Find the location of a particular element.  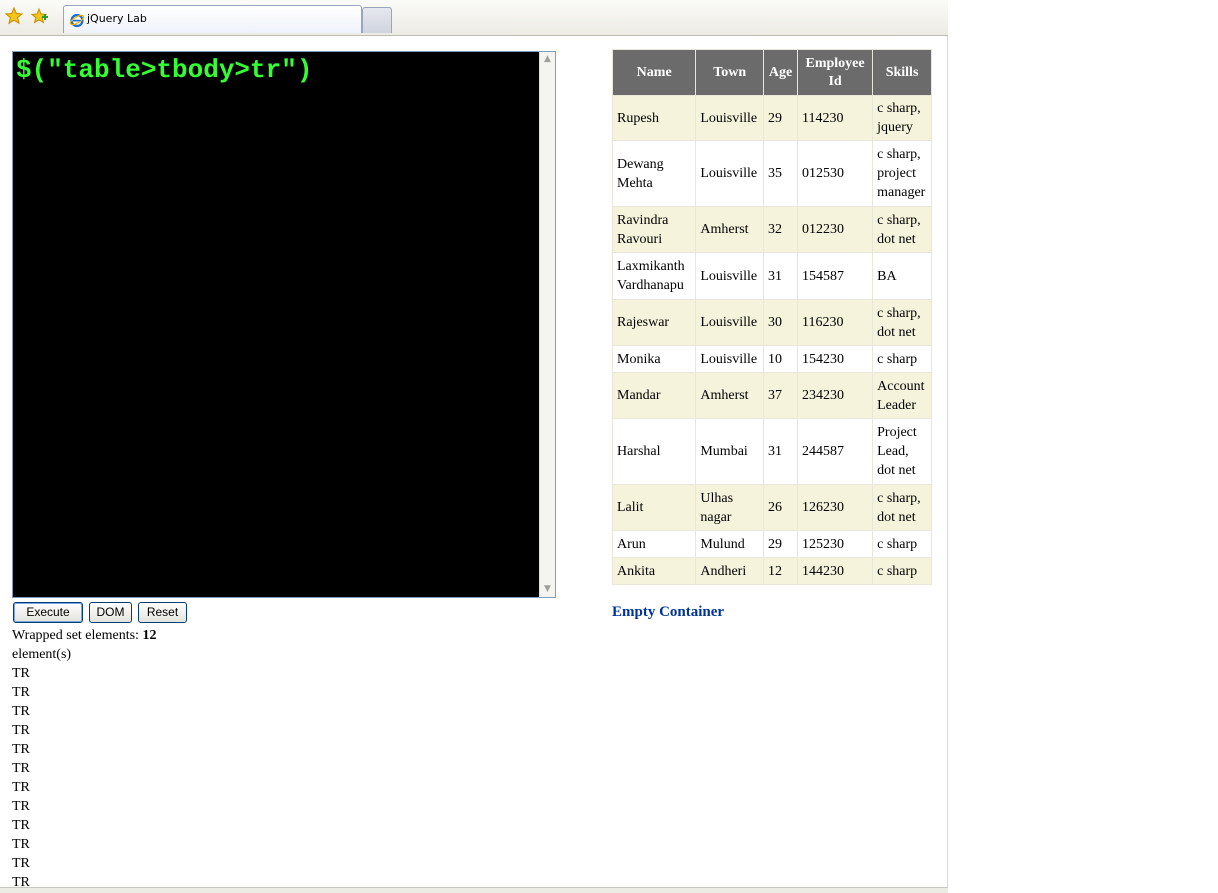

age-cell: 30 is located at coordinates (780, 322).